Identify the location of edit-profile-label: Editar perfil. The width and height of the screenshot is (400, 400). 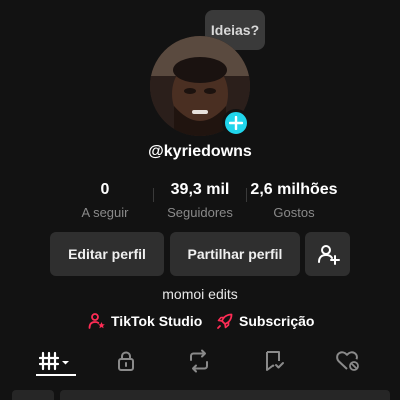
(107, 254).